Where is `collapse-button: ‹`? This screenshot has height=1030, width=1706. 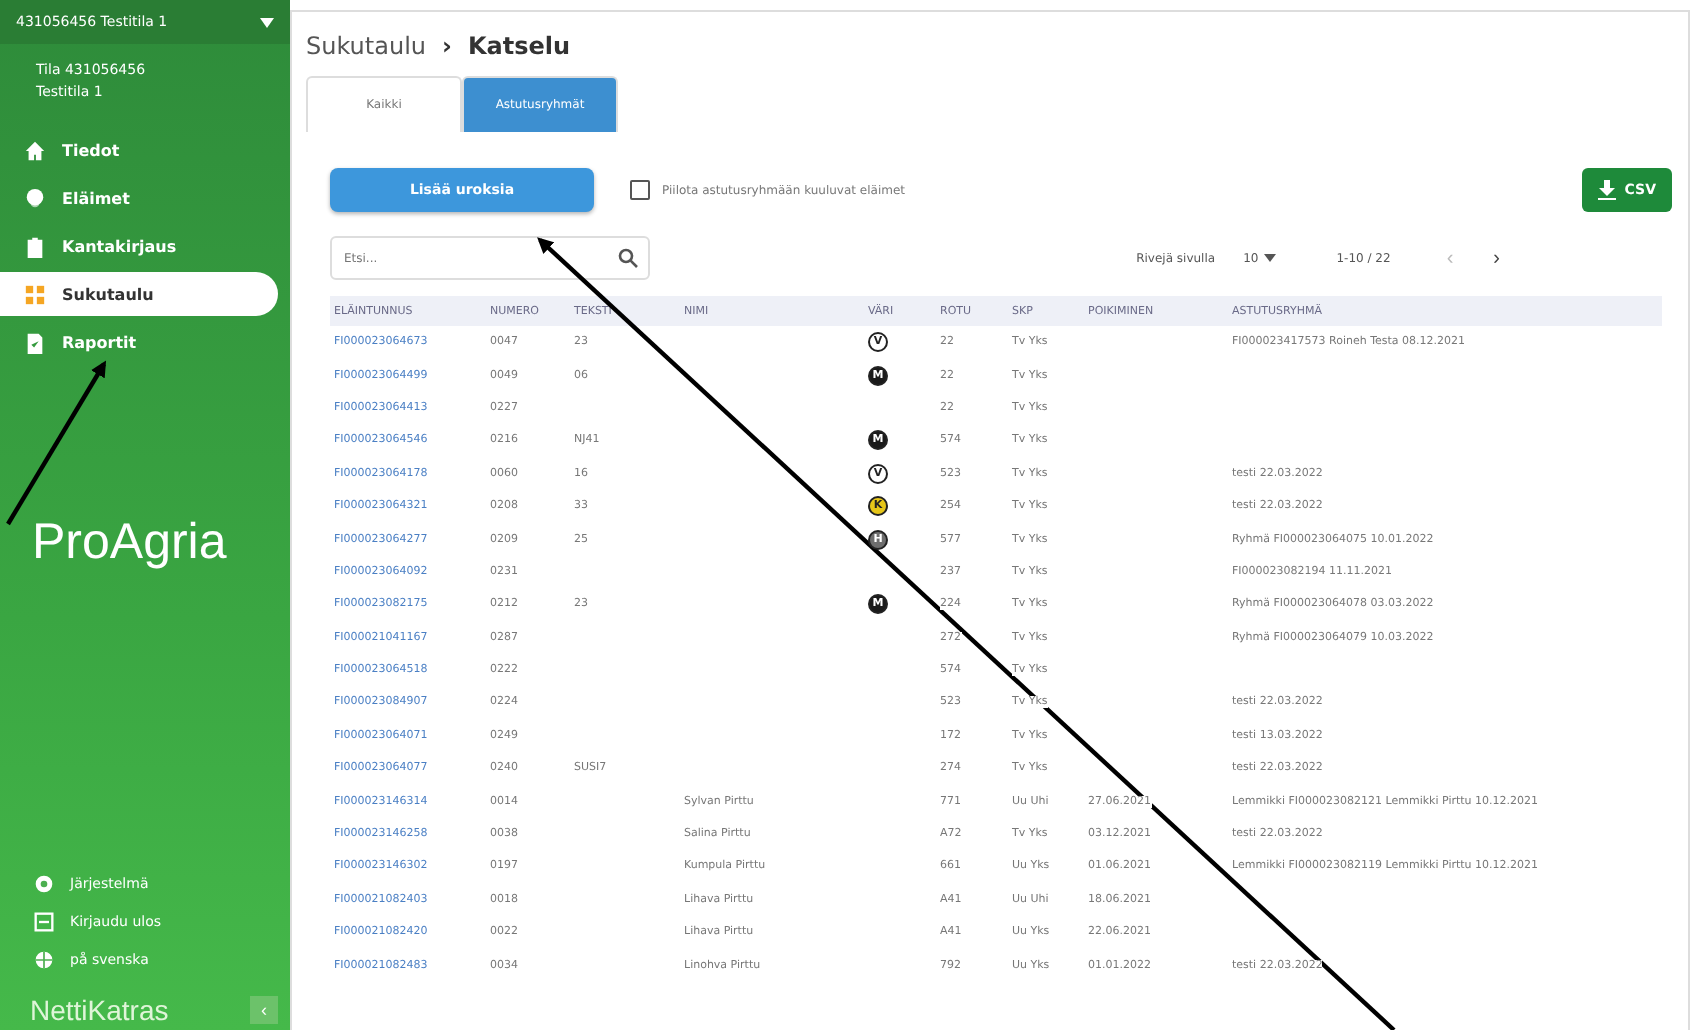 collapse-button: ‹ is located at coordinates (264, 1010).